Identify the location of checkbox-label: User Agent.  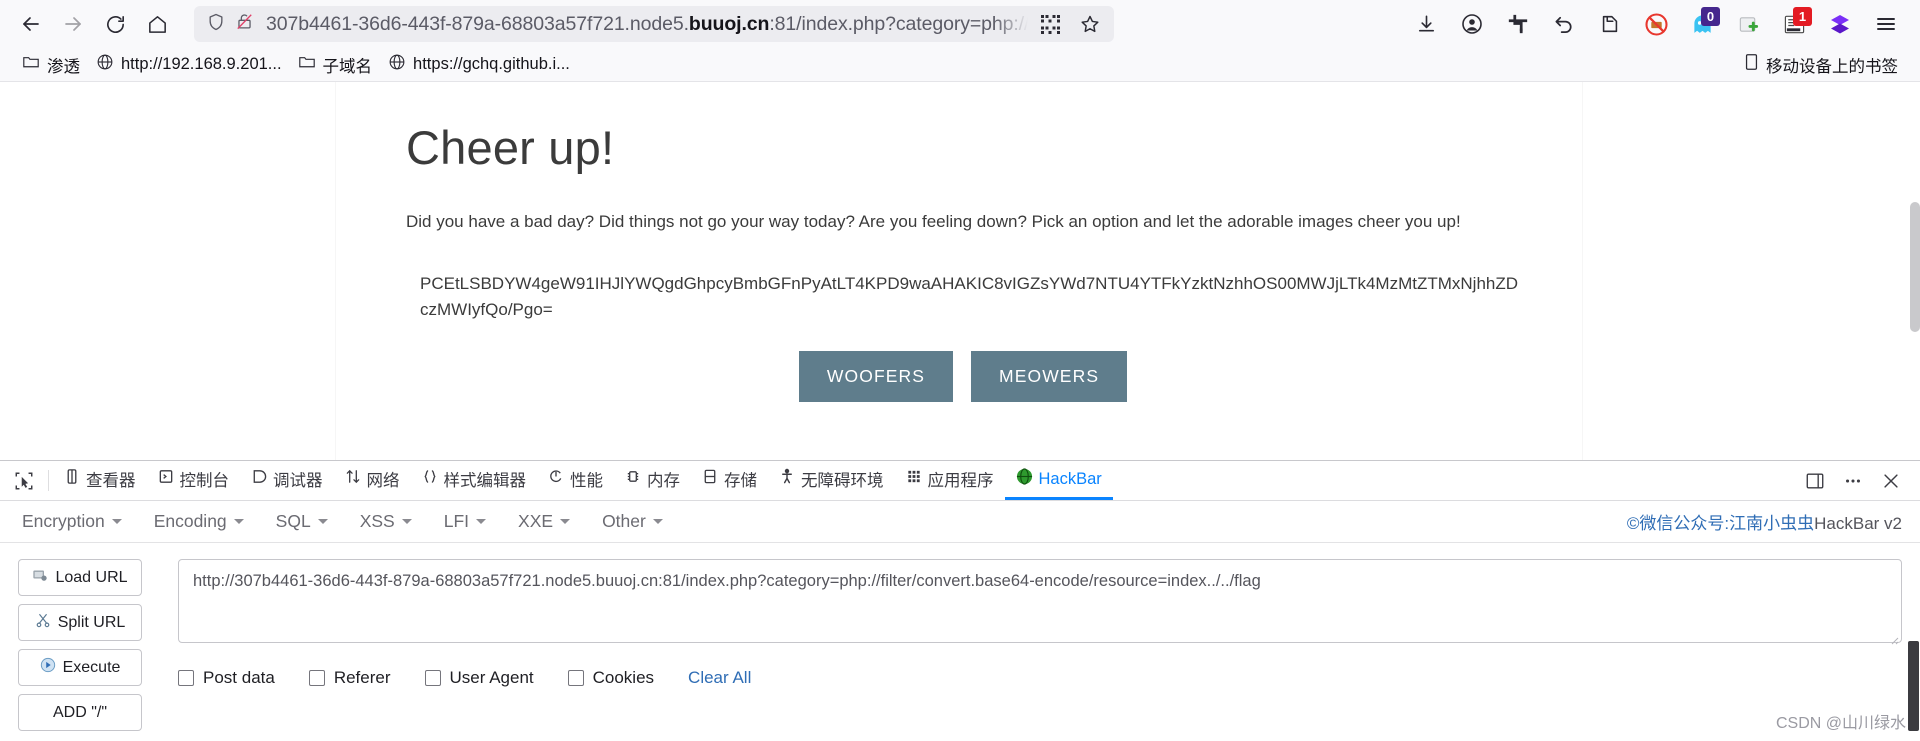
(491, 677).